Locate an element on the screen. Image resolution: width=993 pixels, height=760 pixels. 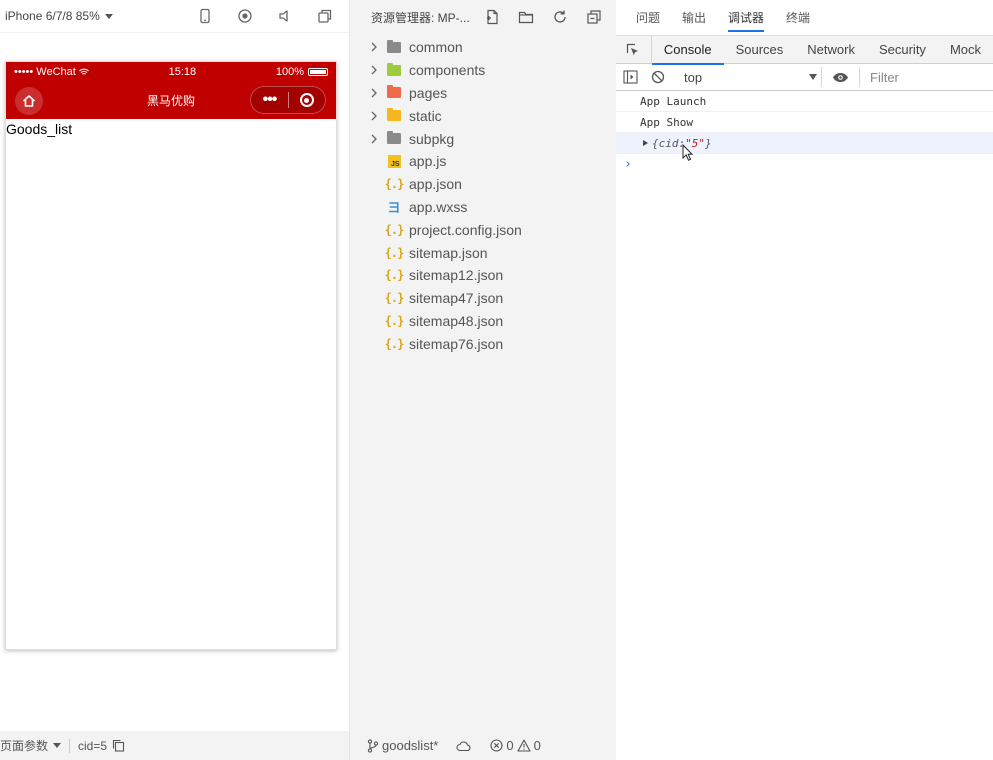
console-output: App Launch App Show {cid: "5"} › is located at coordinates (804, 132).